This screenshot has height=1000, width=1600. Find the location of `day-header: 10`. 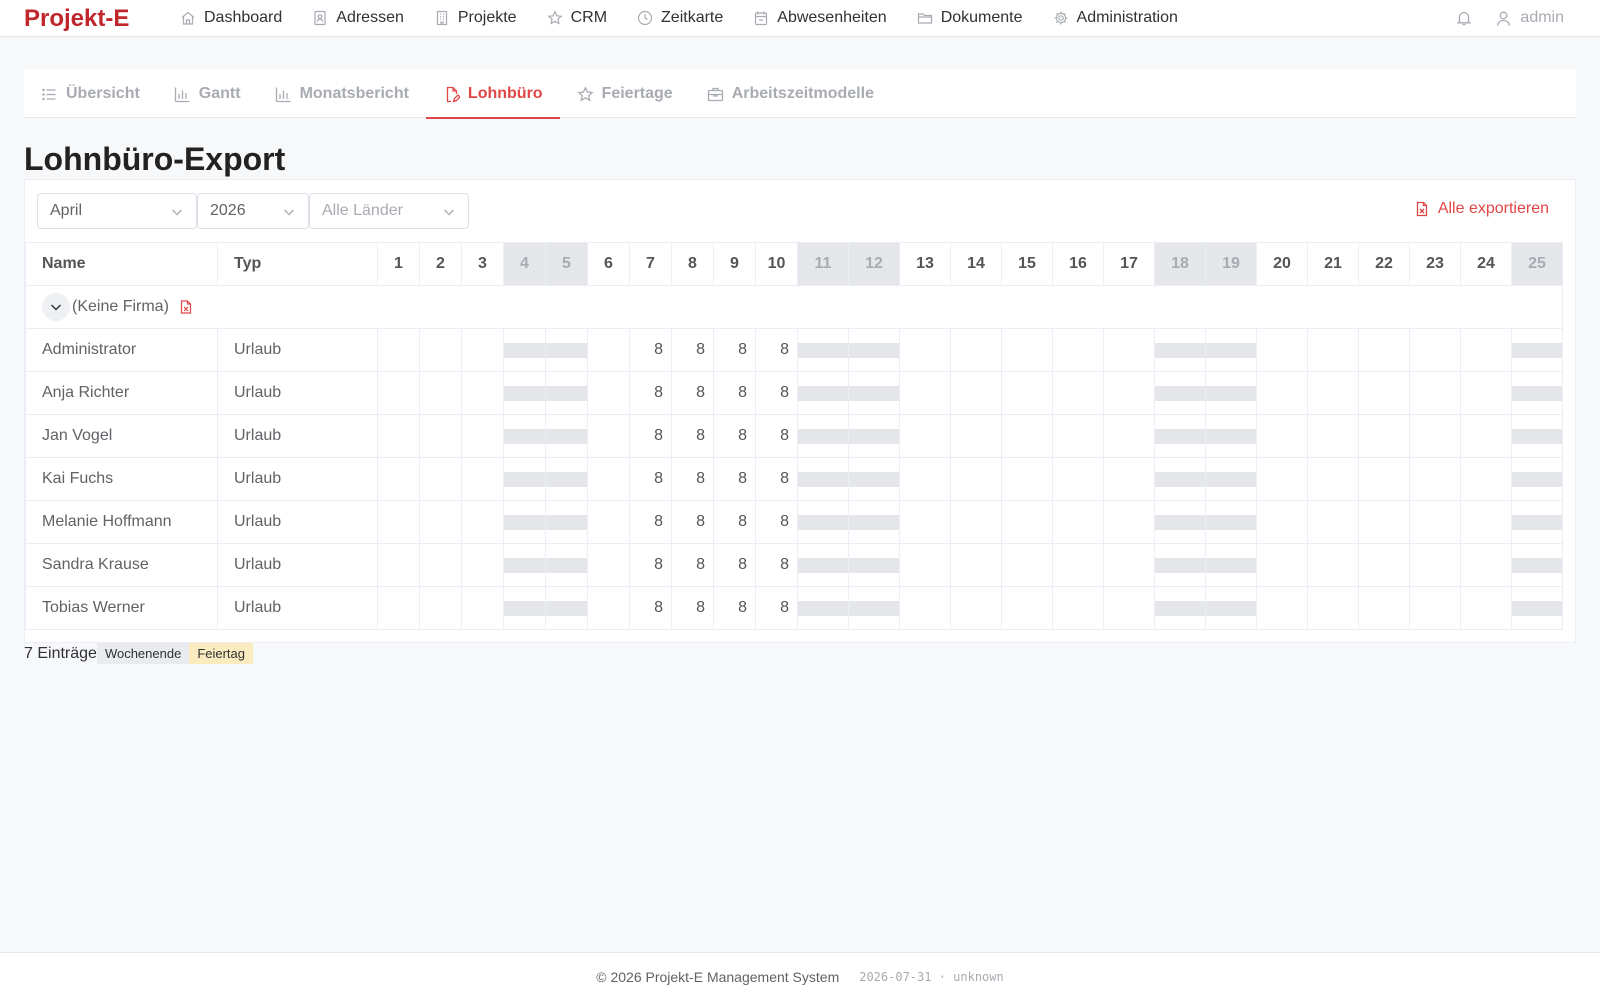

day-header: 10 is located at coordinates (776, 264).